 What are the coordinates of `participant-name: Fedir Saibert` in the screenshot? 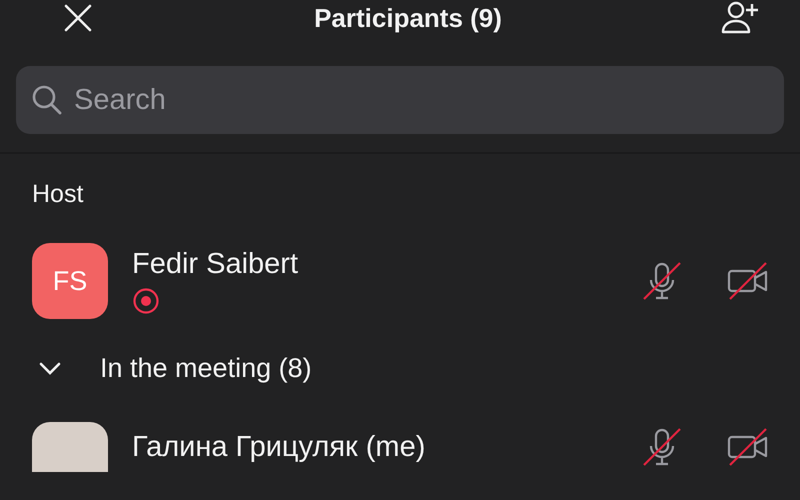 It's located at (215, 264).